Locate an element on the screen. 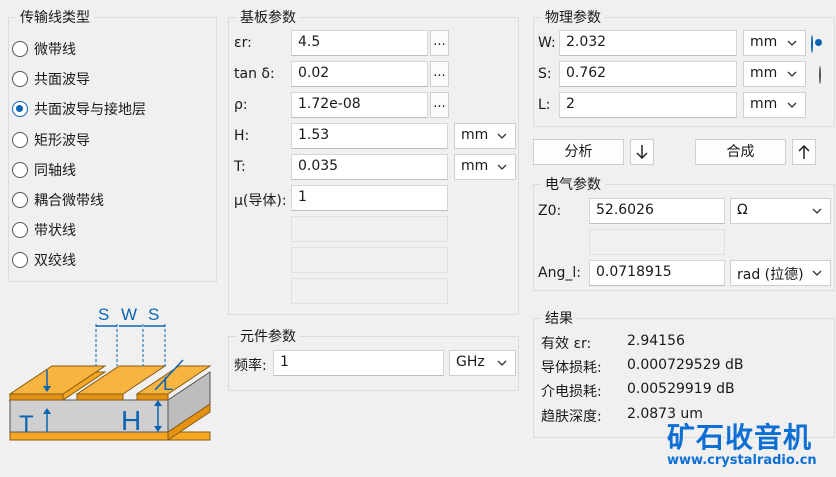  w-unit-value: mm is located at coordinates (764, 42).